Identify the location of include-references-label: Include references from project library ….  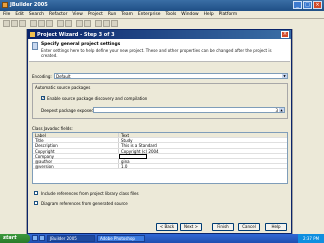
(90, 193).